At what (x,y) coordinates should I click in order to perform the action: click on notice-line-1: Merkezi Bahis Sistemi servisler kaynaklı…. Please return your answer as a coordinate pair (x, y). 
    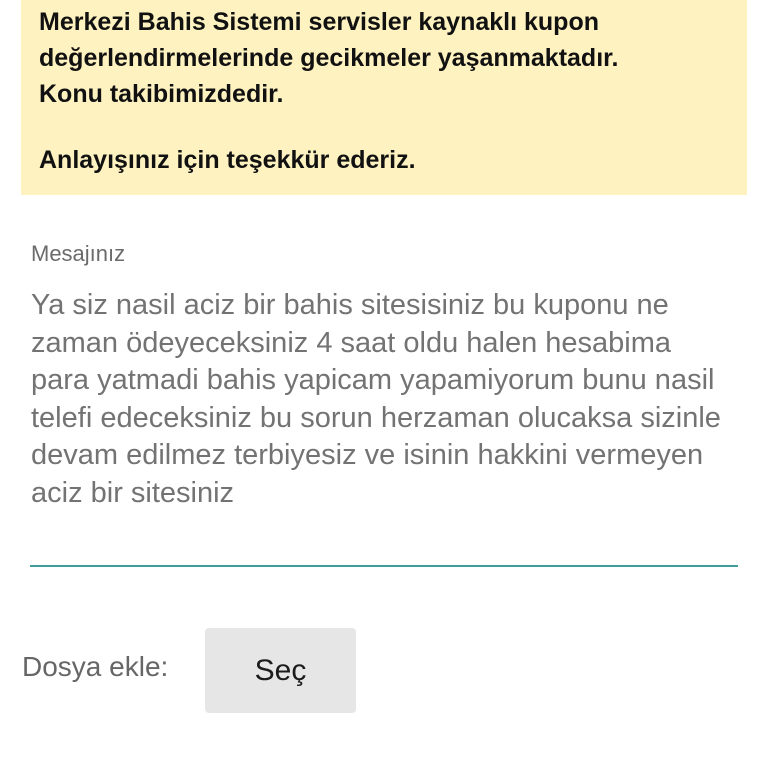
    Looking at the image, I should click on (319, 22).